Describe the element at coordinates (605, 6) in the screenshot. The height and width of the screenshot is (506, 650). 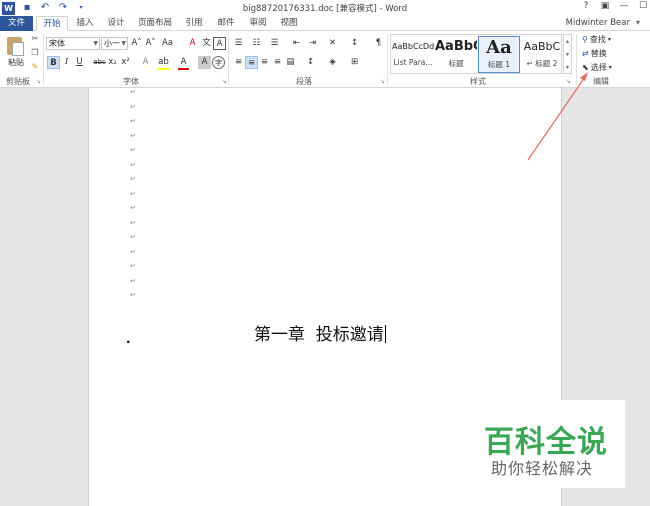
I see `ribbon-display-options-button: ▣` at that location.